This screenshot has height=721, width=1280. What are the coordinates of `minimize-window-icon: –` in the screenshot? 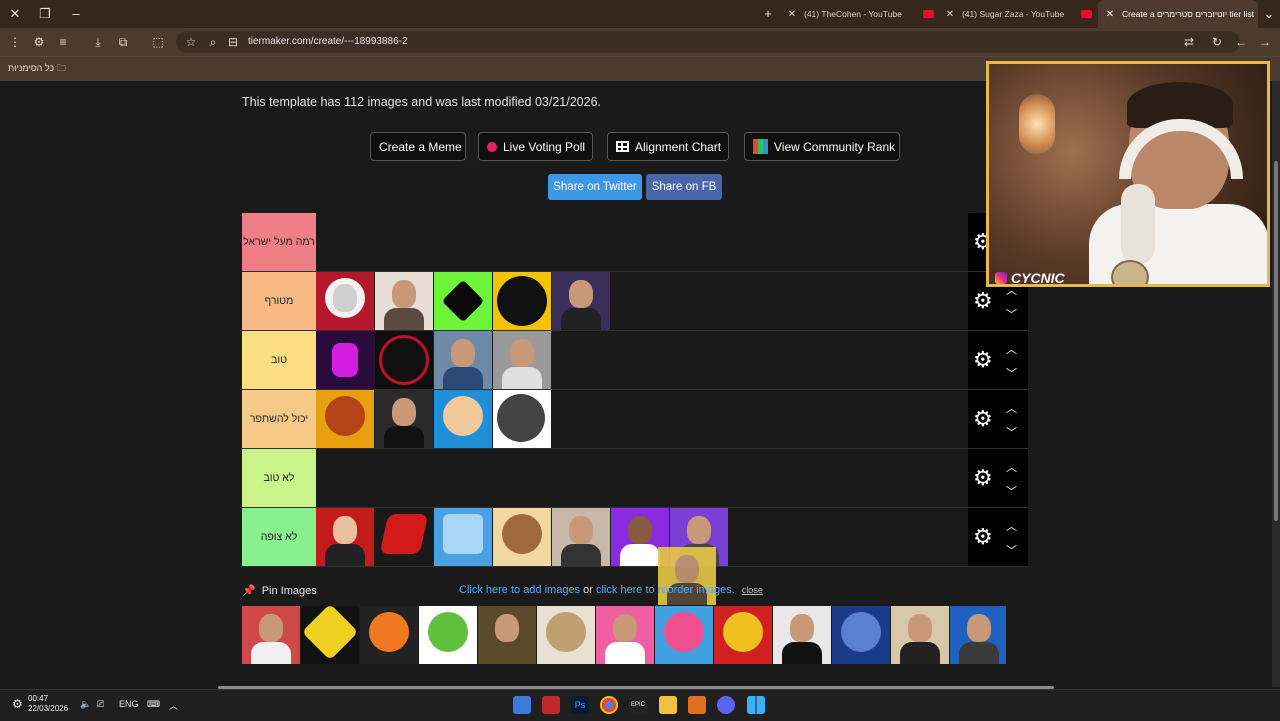 It's located at (76, 14).